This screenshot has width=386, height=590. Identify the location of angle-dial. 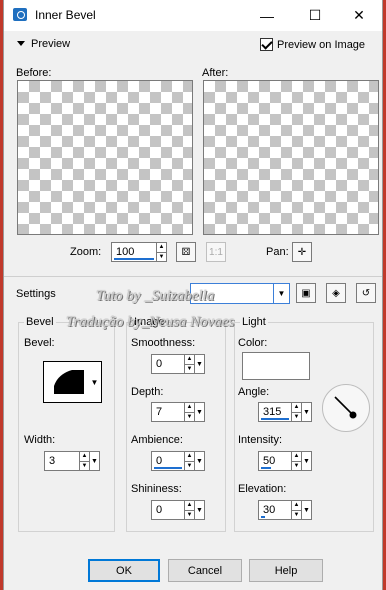
(346, 408).